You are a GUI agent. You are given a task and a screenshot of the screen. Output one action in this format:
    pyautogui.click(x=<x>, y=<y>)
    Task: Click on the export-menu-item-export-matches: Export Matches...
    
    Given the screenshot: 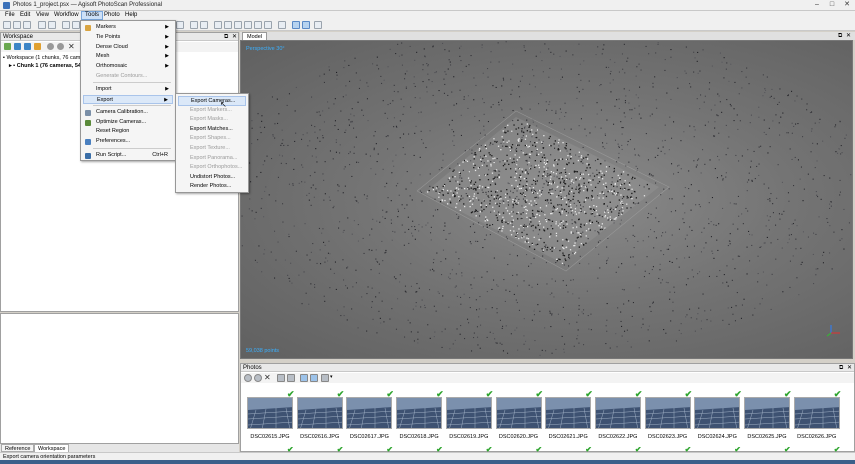 What is the action you would take?
    pyautogui.click(x=212, y=130)
    